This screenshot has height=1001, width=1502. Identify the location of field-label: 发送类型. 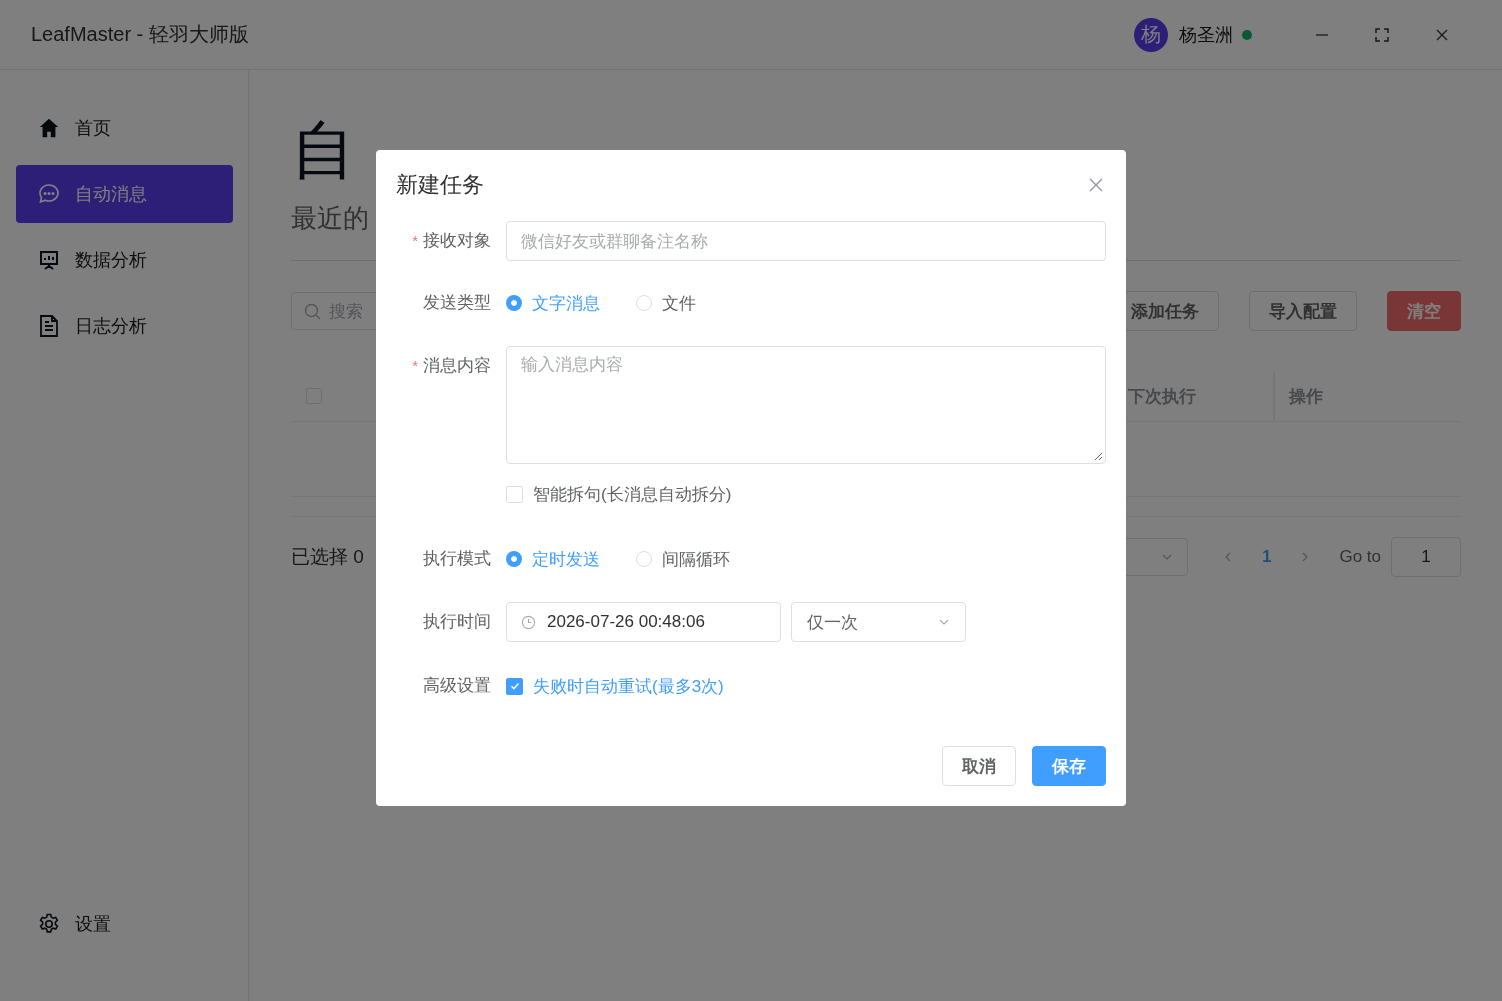
(457, 302).